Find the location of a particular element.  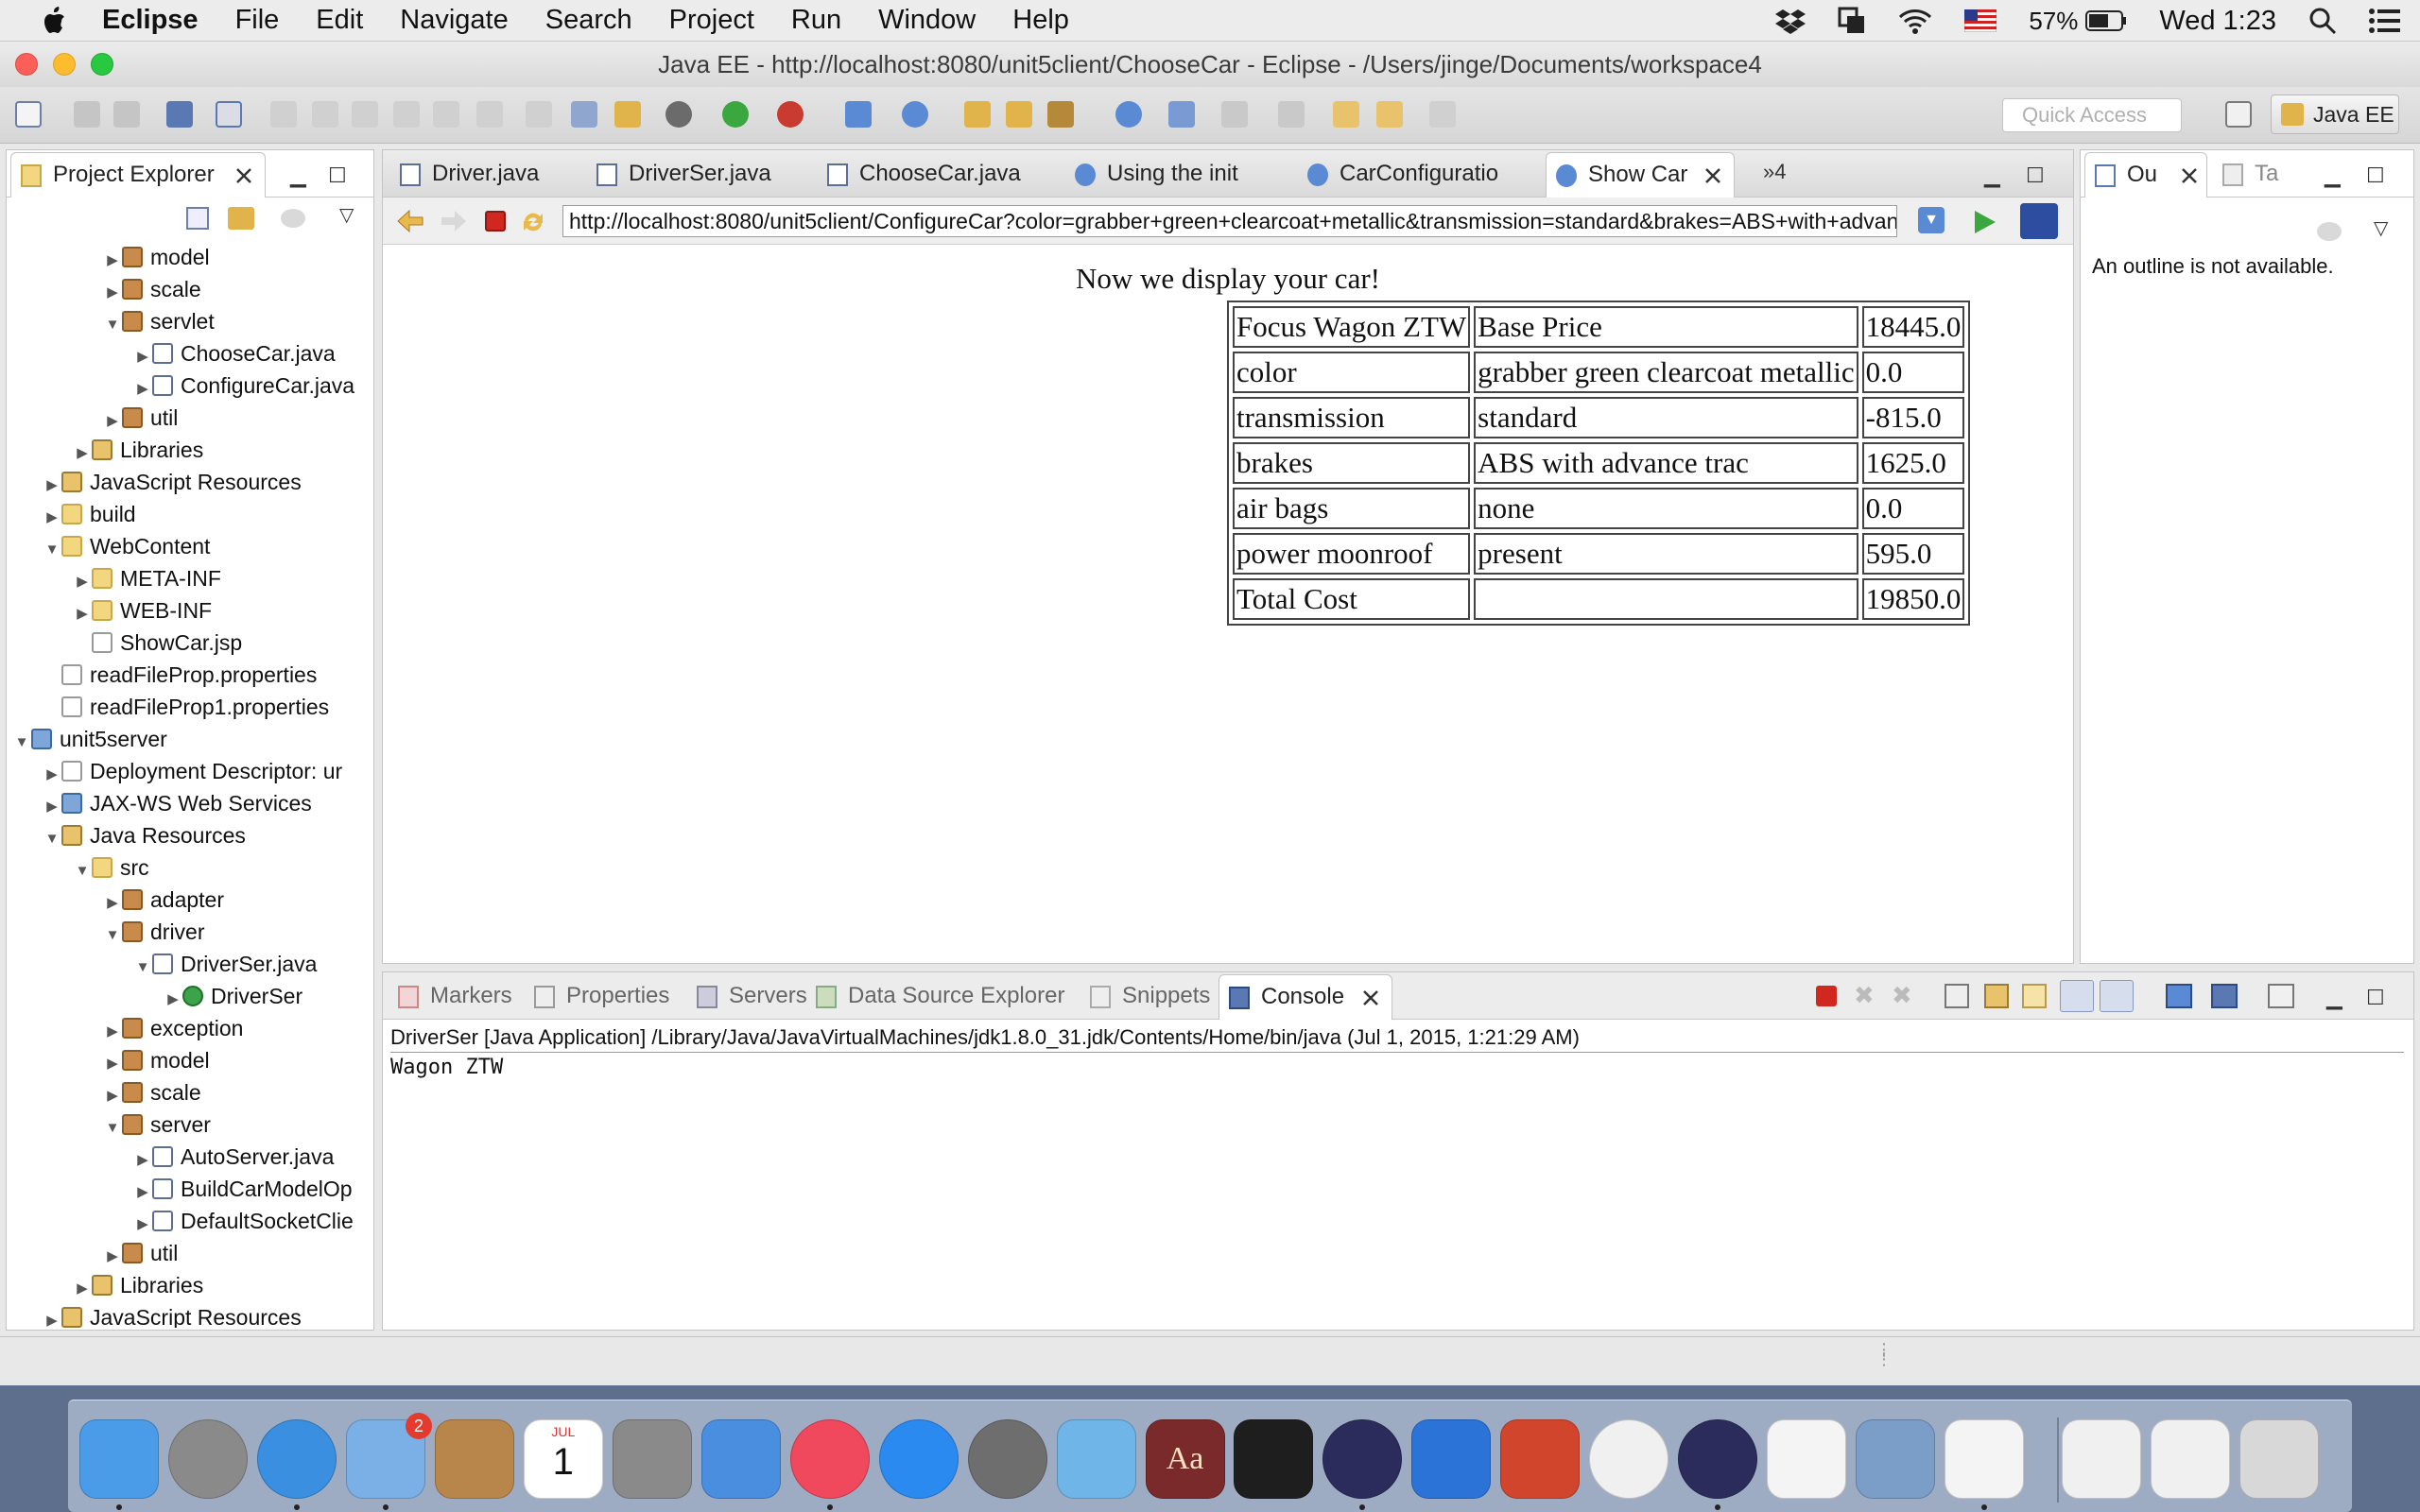

tree-item: ▶ WEB-INF is located at coordinates (142, 610).